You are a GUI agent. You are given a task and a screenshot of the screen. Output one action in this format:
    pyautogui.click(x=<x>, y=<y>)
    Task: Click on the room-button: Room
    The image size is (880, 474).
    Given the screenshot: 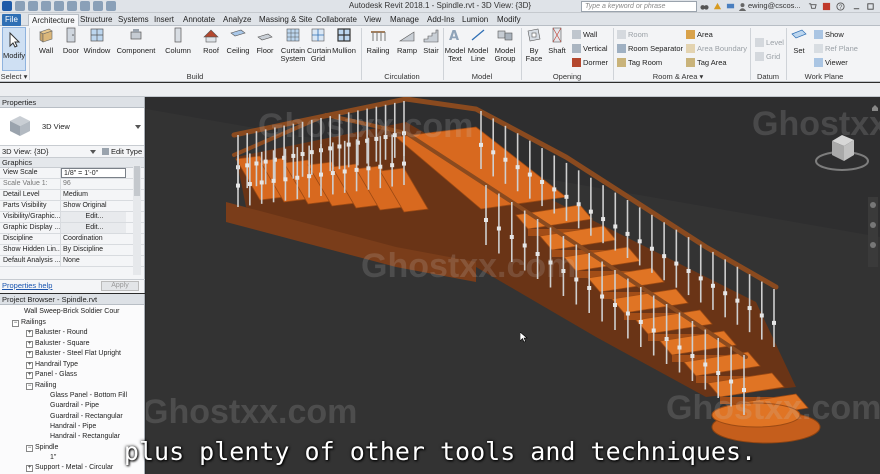 What is the action you would take?
    pyautogui.click(x=632, y=34)
    